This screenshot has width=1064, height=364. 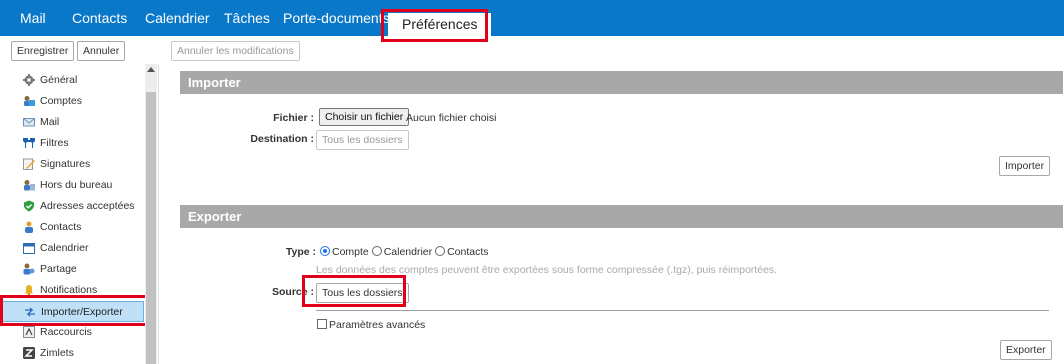 What do you see at coordinates (59, 80) in the screenshot?
I see `sidebar-item-label: Général` at bounding box center [59, 80].